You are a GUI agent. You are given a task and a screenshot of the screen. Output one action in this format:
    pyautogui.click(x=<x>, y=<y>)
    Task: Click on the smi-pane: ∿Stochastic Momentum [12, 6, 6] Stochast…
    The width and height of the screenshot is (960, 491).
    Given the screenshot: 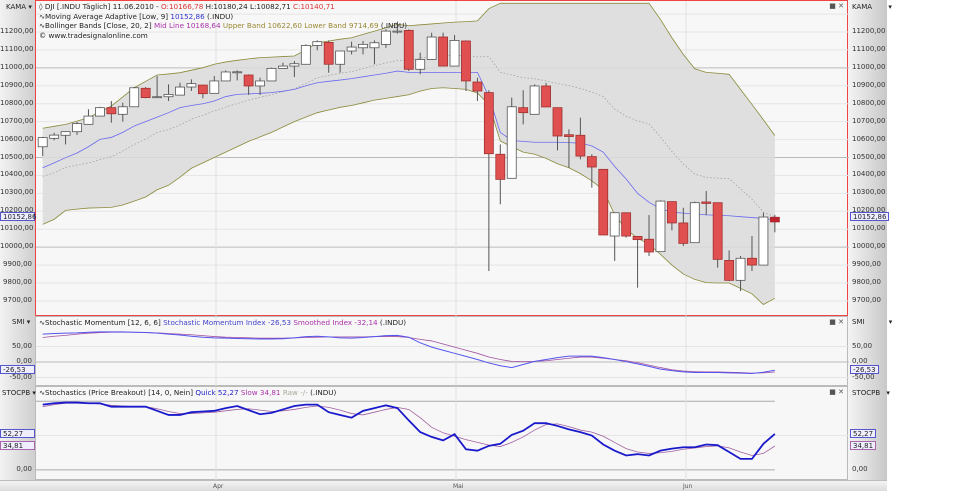 What is the action you would take?
    pyautogui.click(x=442, y=351)
    